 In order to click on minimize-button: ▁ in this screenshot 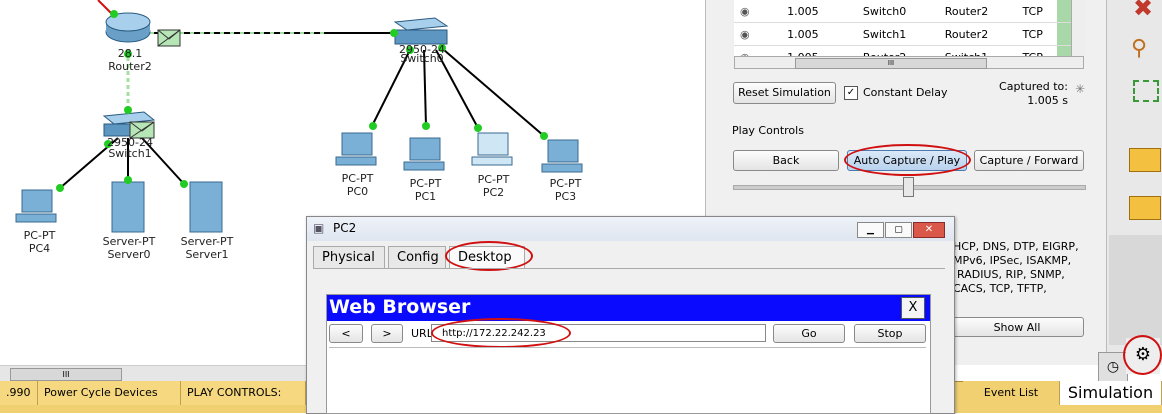, I will do `click(870, 230)`.